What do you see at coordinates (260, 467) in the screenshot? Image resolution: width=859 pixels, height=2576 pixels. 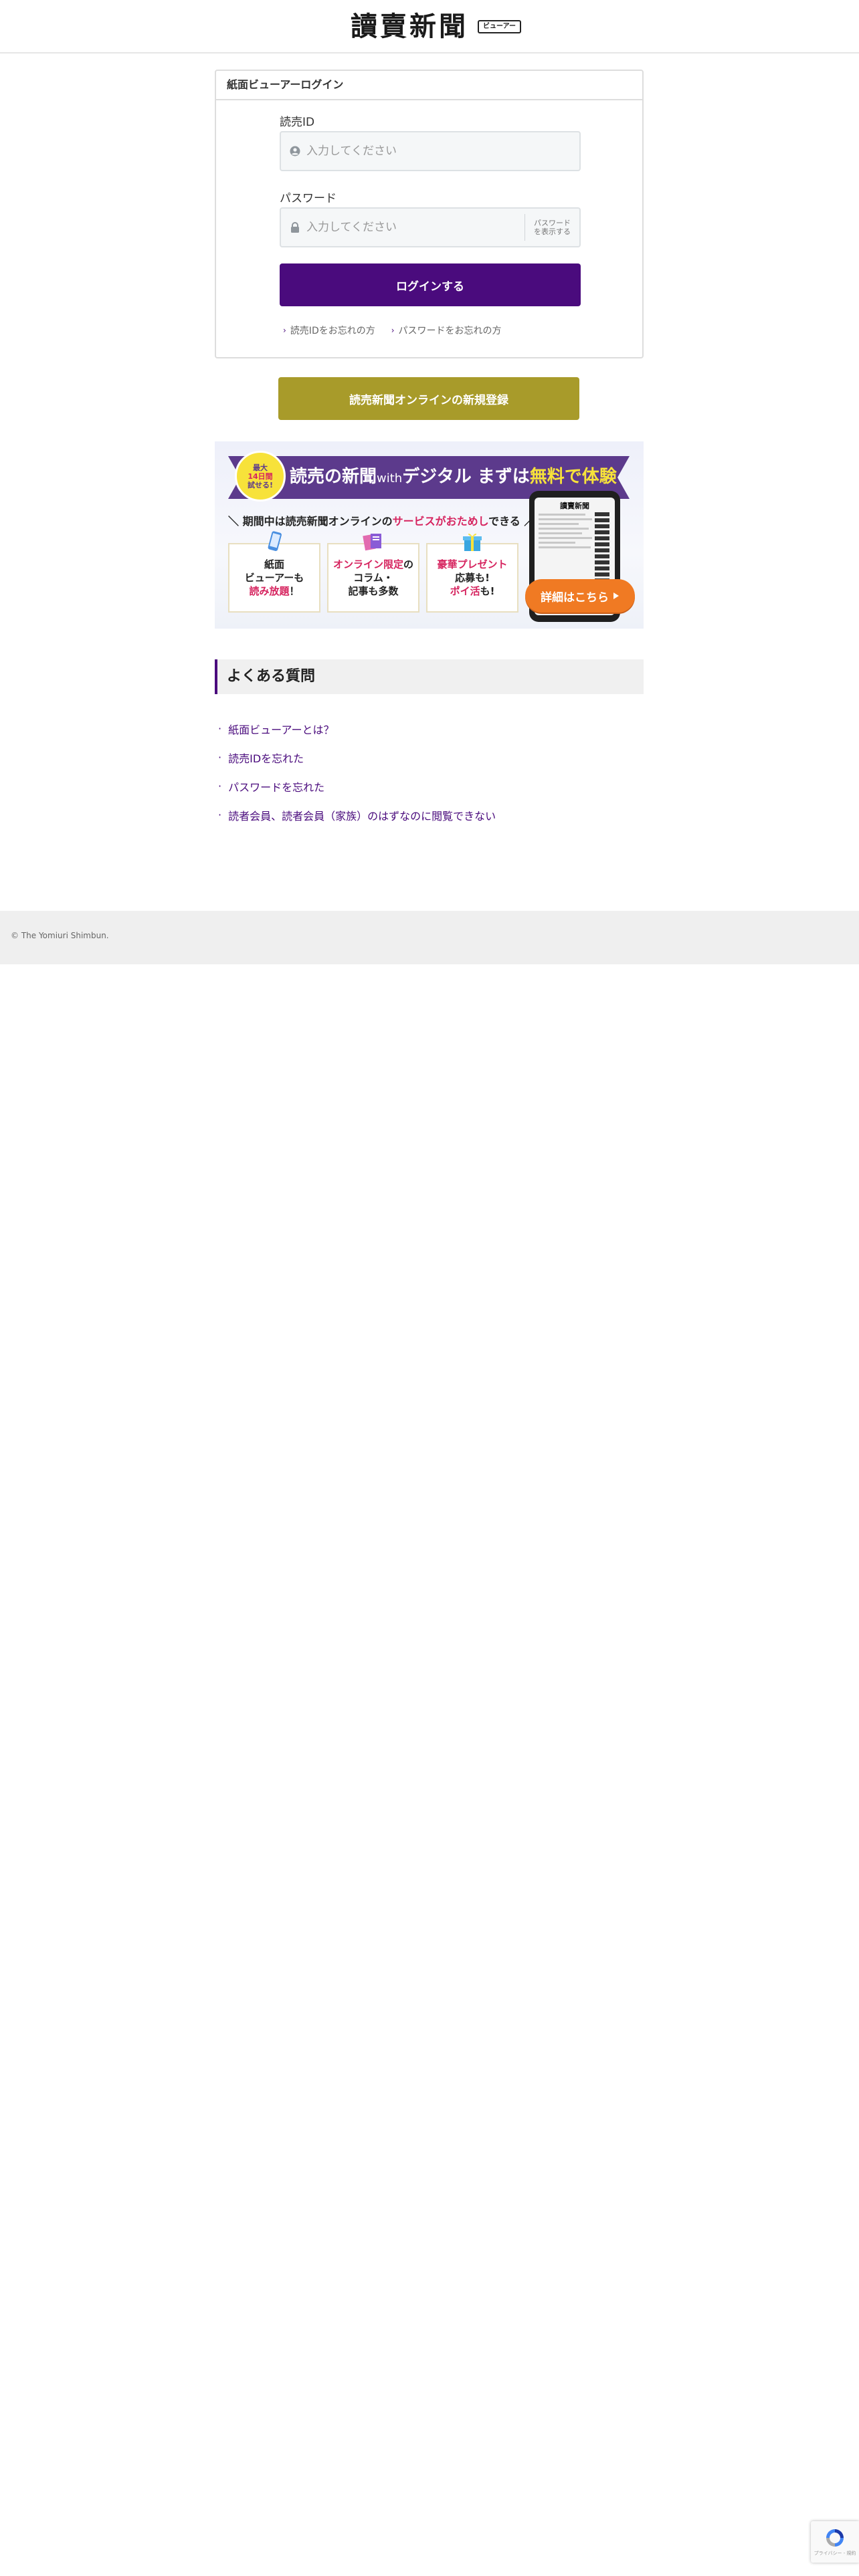 I see `badge-line1: 最大` at bounding box center [260, 467].